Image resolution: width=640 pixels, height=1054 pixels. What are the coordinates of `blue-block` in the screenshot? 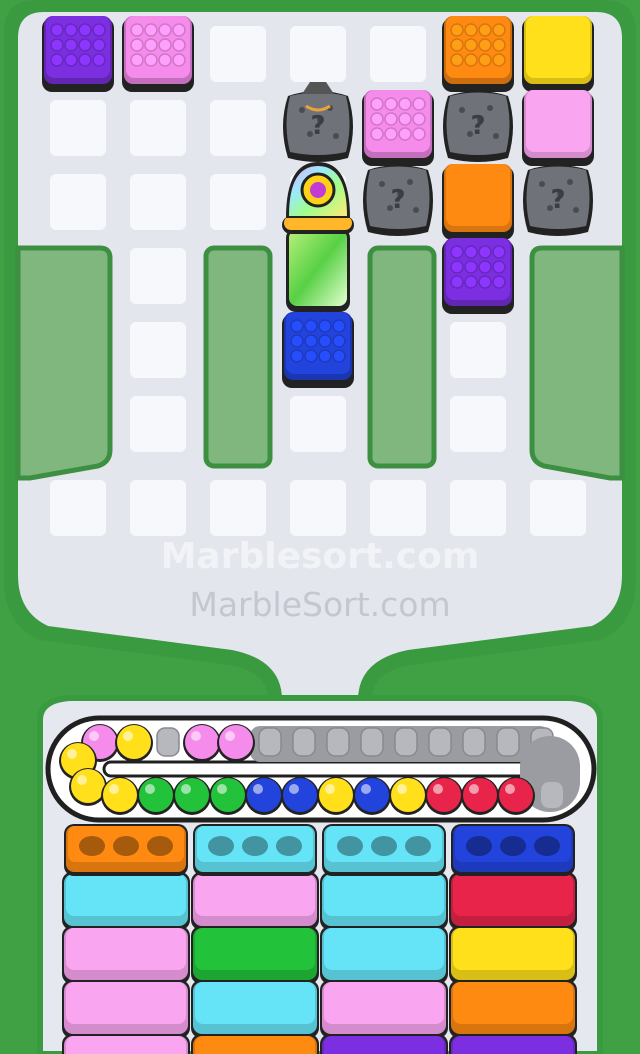 It's located at (318, 350).